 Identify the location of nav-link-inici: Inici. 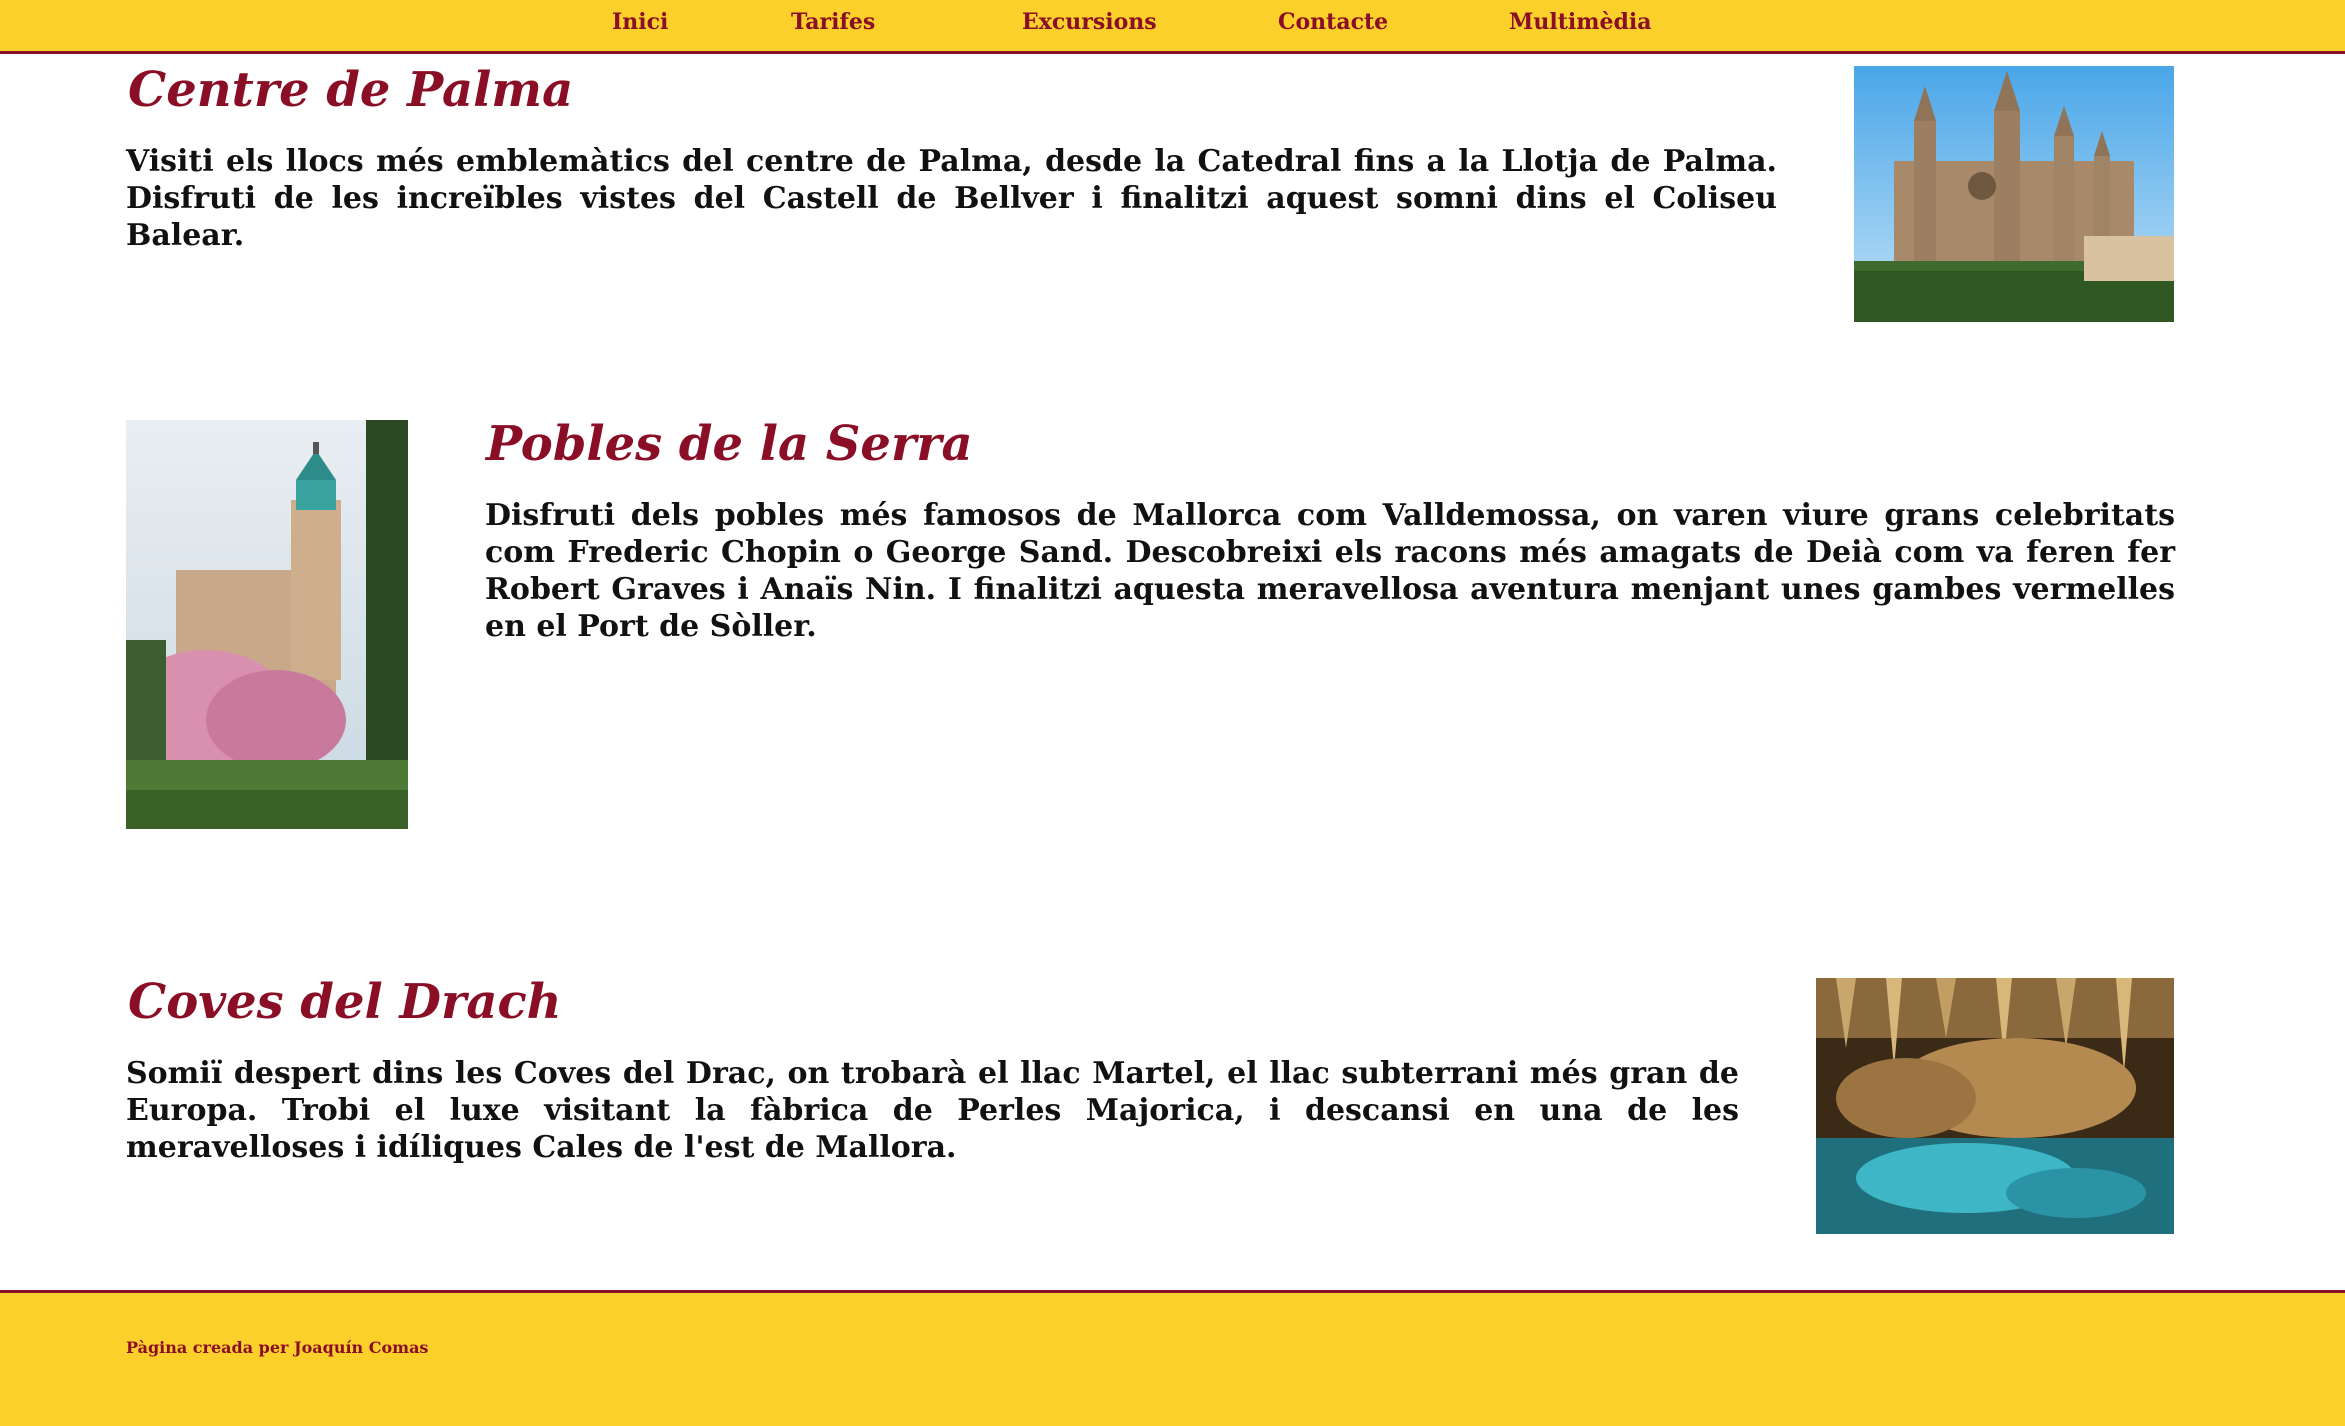
(640, 22).